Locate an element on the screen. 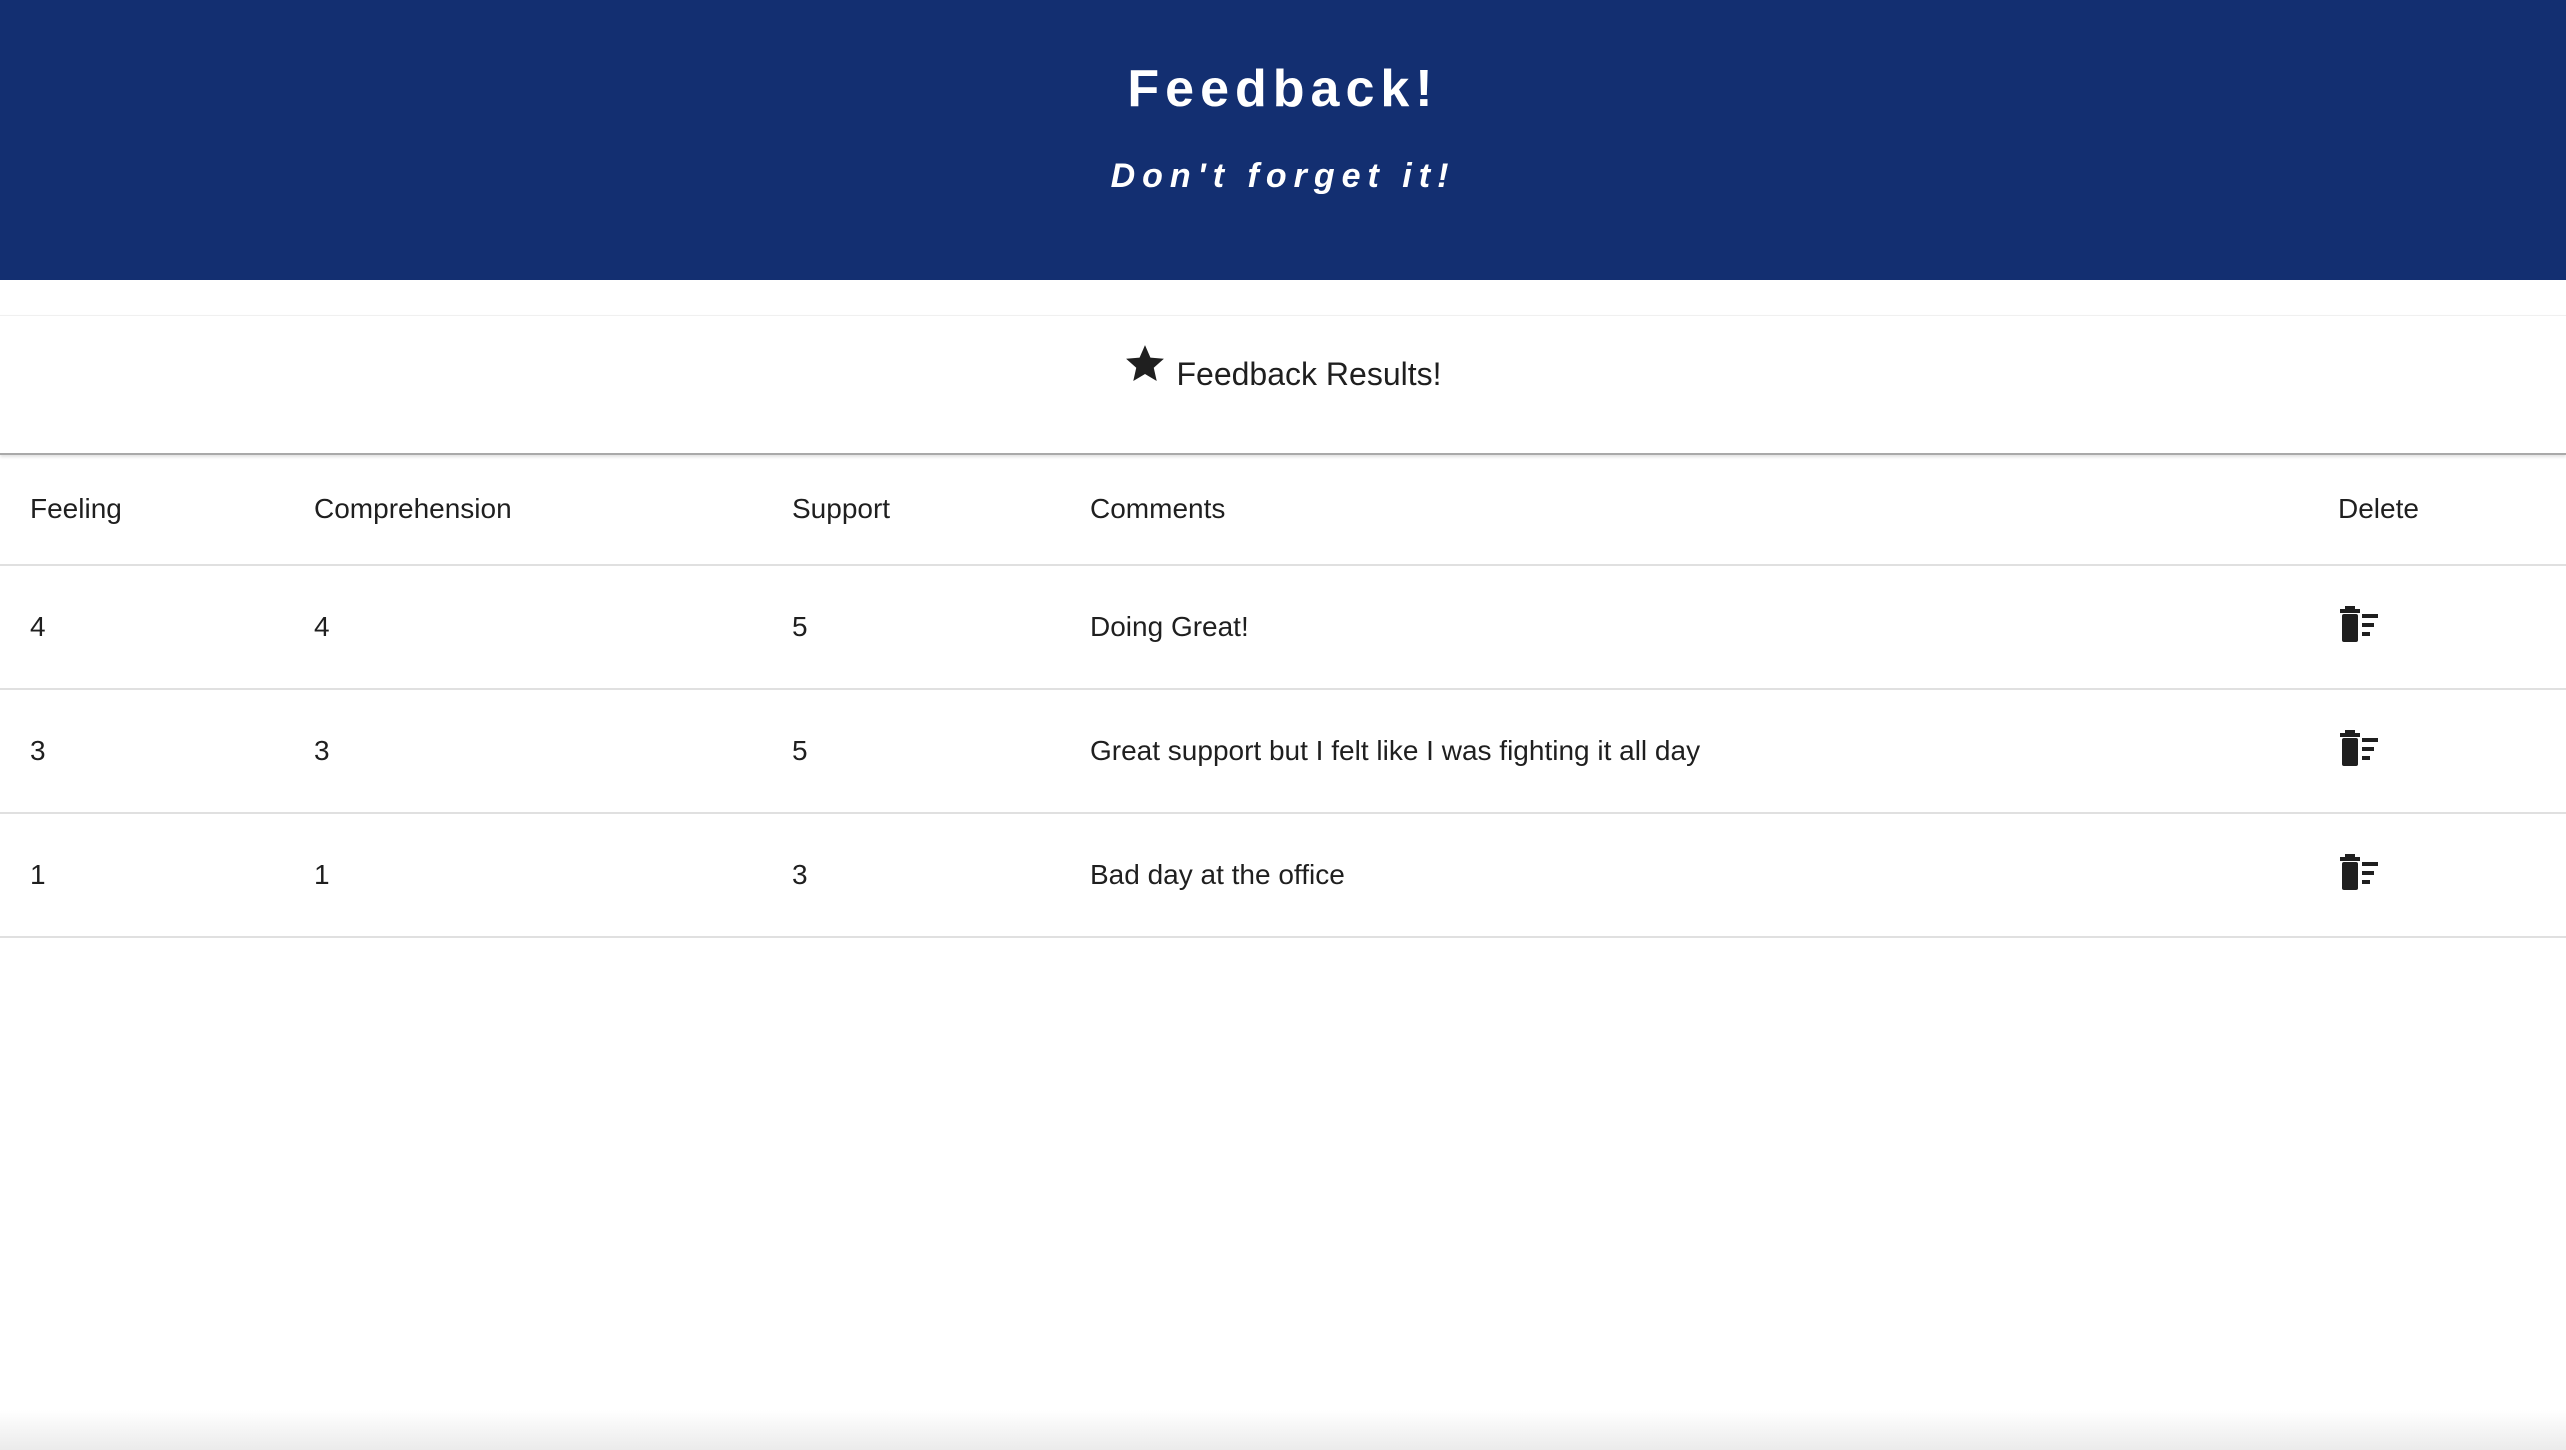  star-icon is located at coordinates (1145, 363).